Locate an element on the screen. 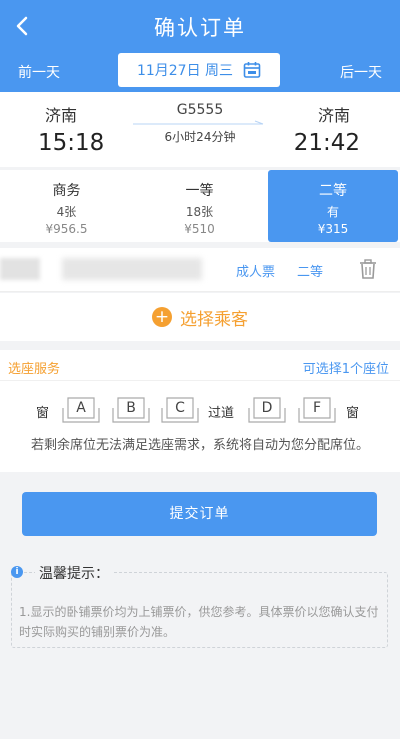 Image resolution: width=400 pixels, height=739 pixels. seat-letter: A is located at coordinates (81, 408).